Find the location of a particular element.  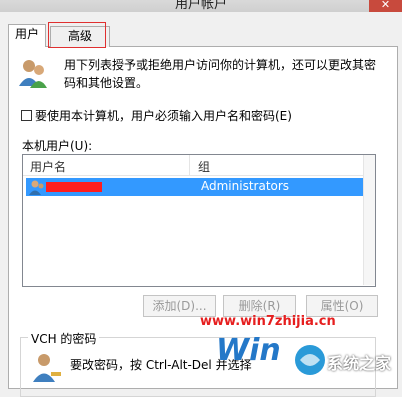

users-icon is located at coordinates (33, 74).